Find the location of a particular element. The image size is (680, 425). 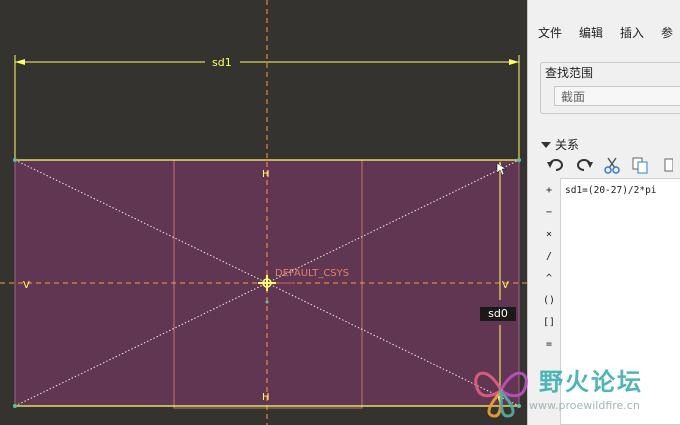

butterfly-logo-icon is located at coordinates (501, 394).